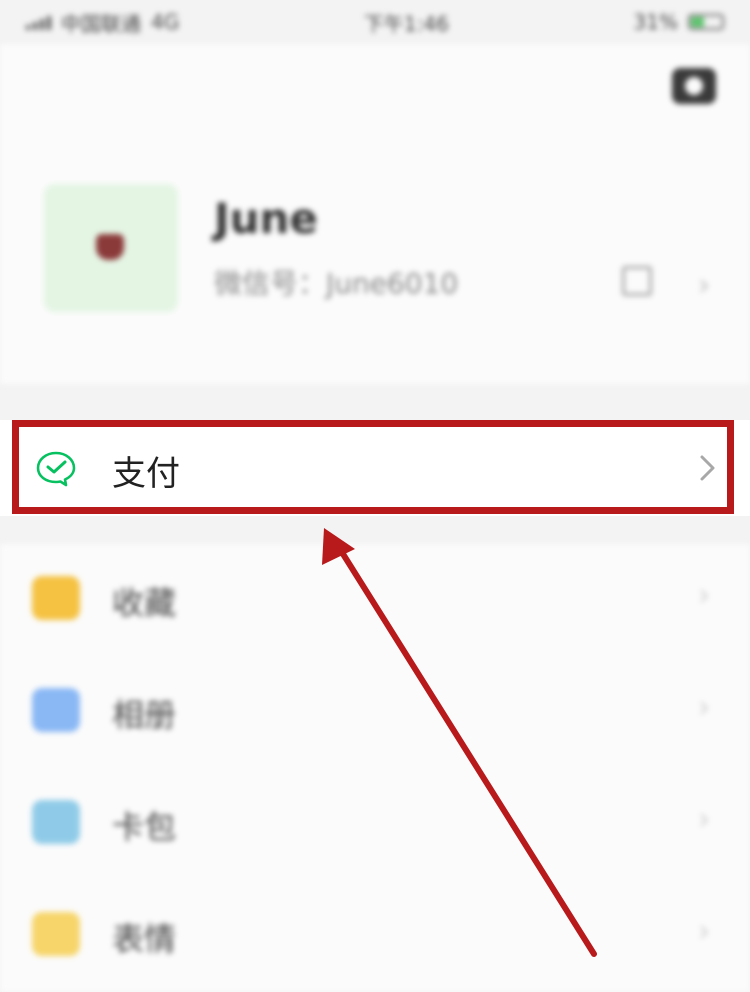  What do you see at coordinates (56, 822) in the screenshot?
I see `card-wallet-icon` at bounding box center [56, 822].